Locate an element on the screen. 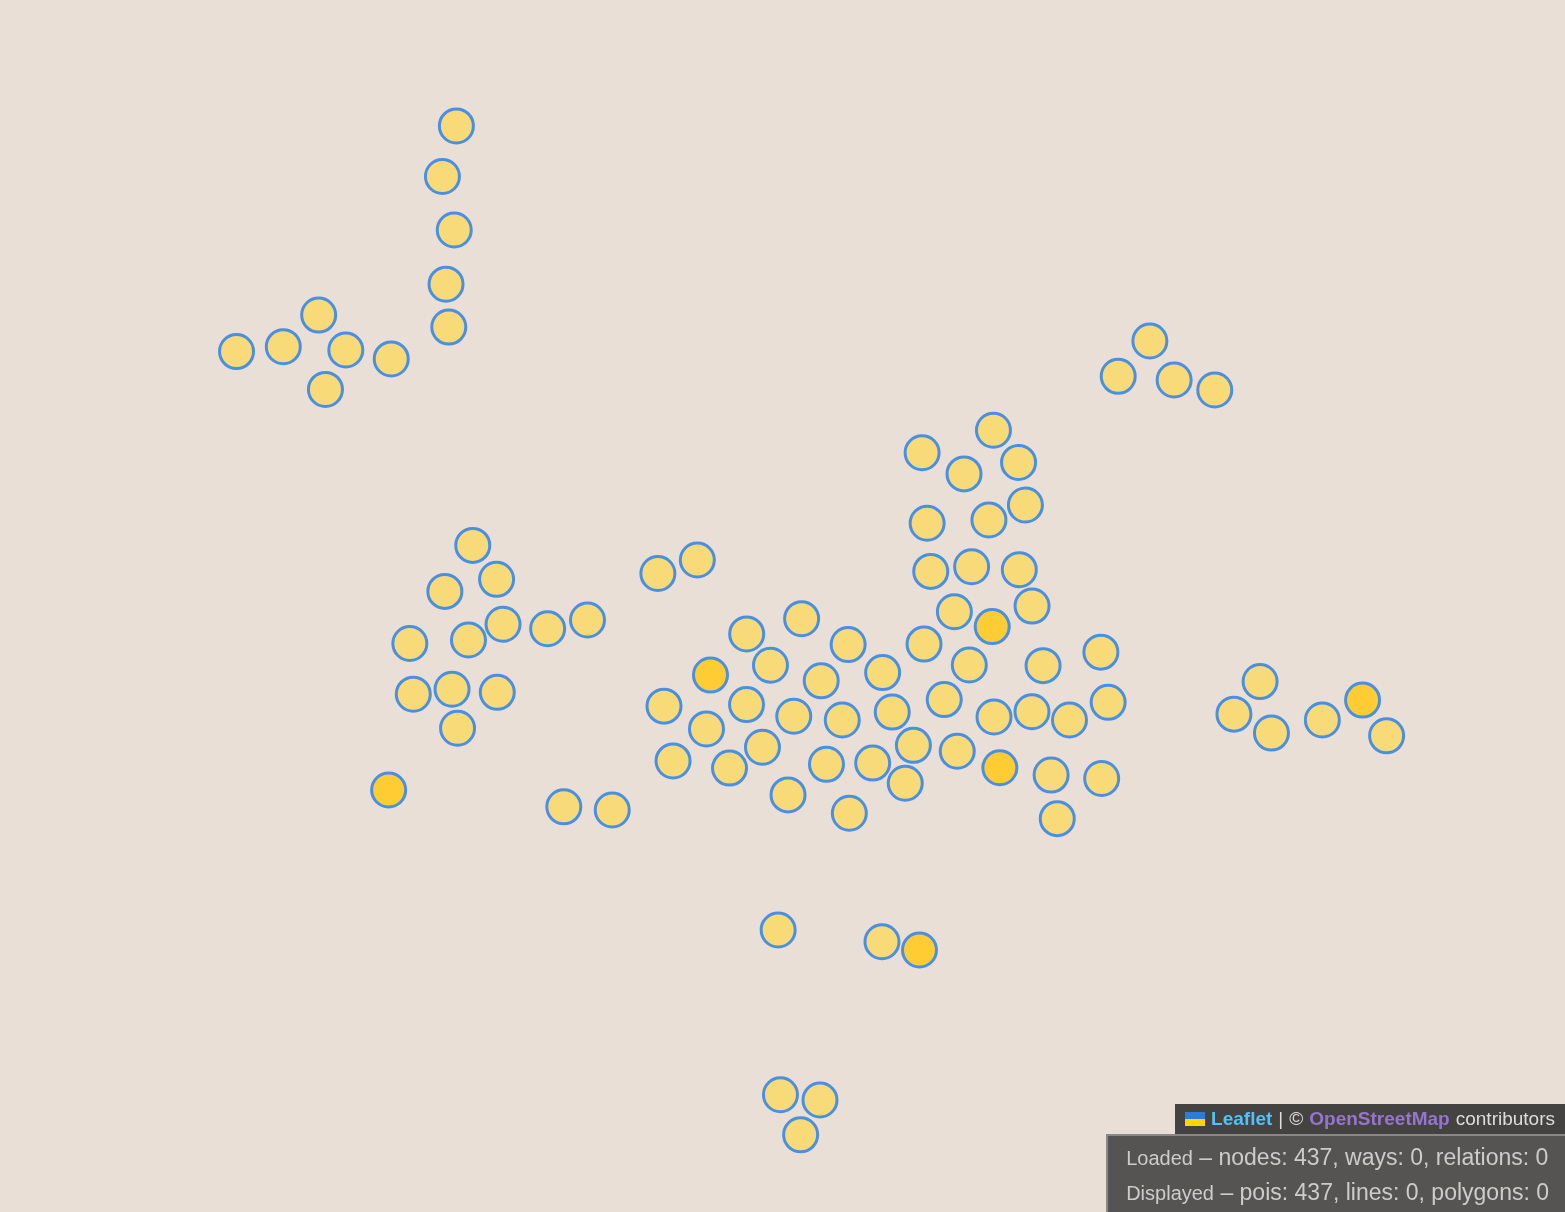 This screenshot has width=1565, height=1212. leaflet-link: Leaflet is located at coordinates (1242, 1119).